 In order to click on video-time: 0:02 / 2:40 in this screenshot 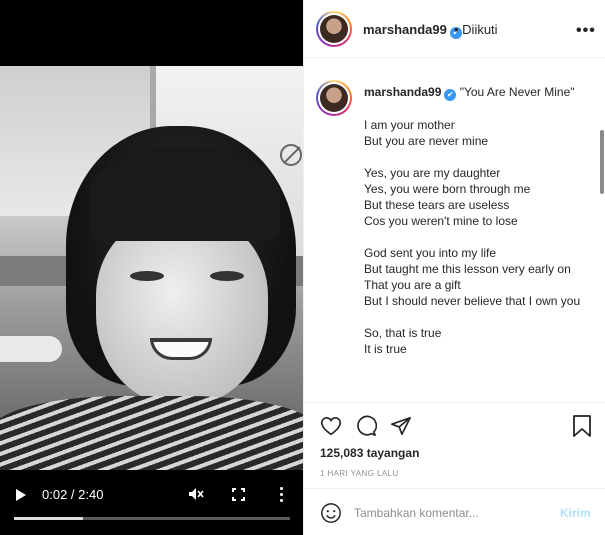, I will do `click(73, 494)`.